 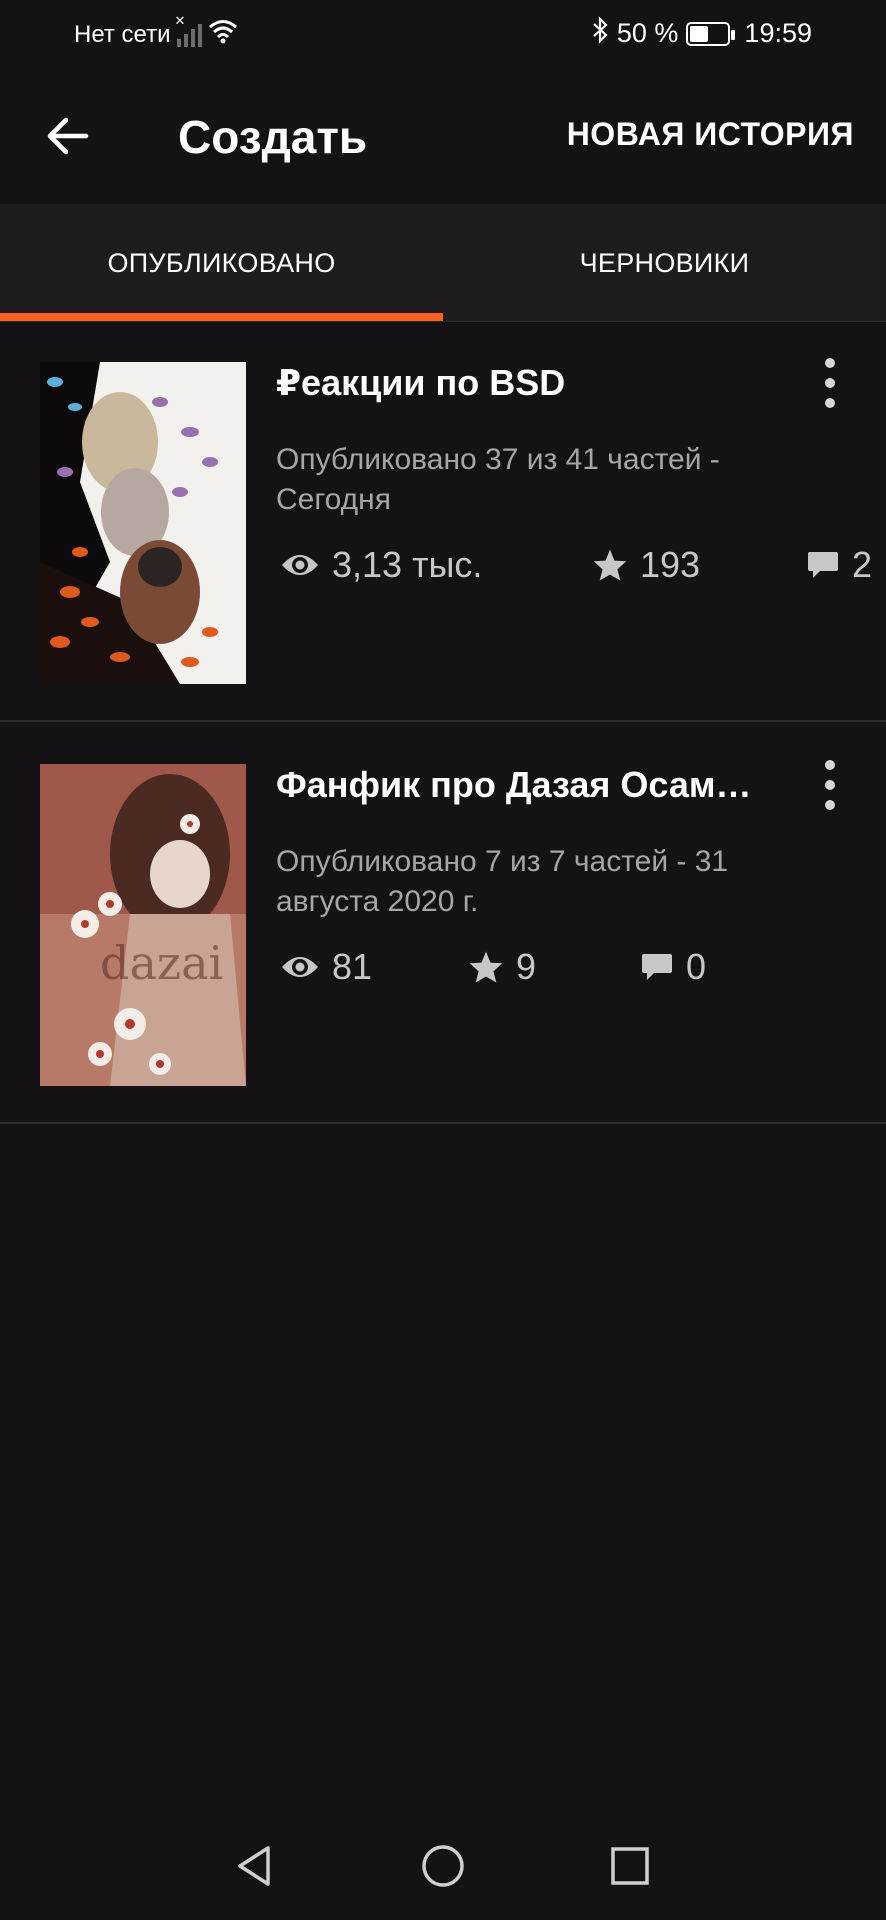 I want to click on battery-icon, so click(x=711, y=33).